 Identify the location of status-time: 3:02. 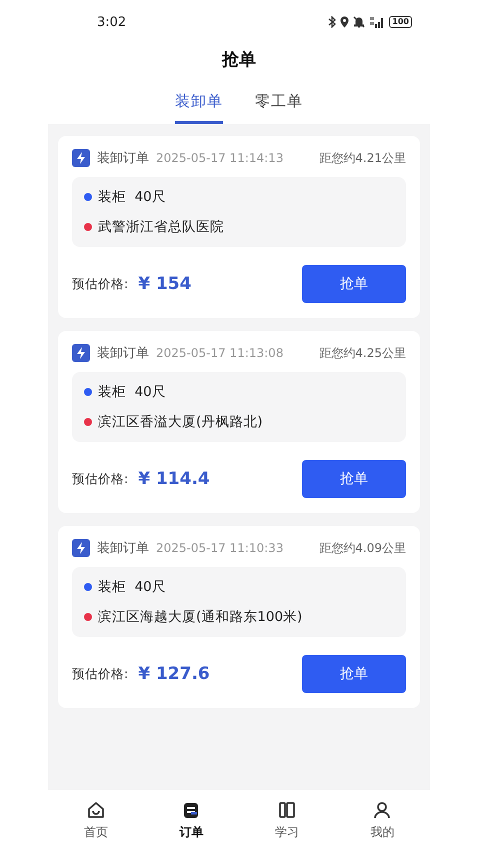
(111, 22).